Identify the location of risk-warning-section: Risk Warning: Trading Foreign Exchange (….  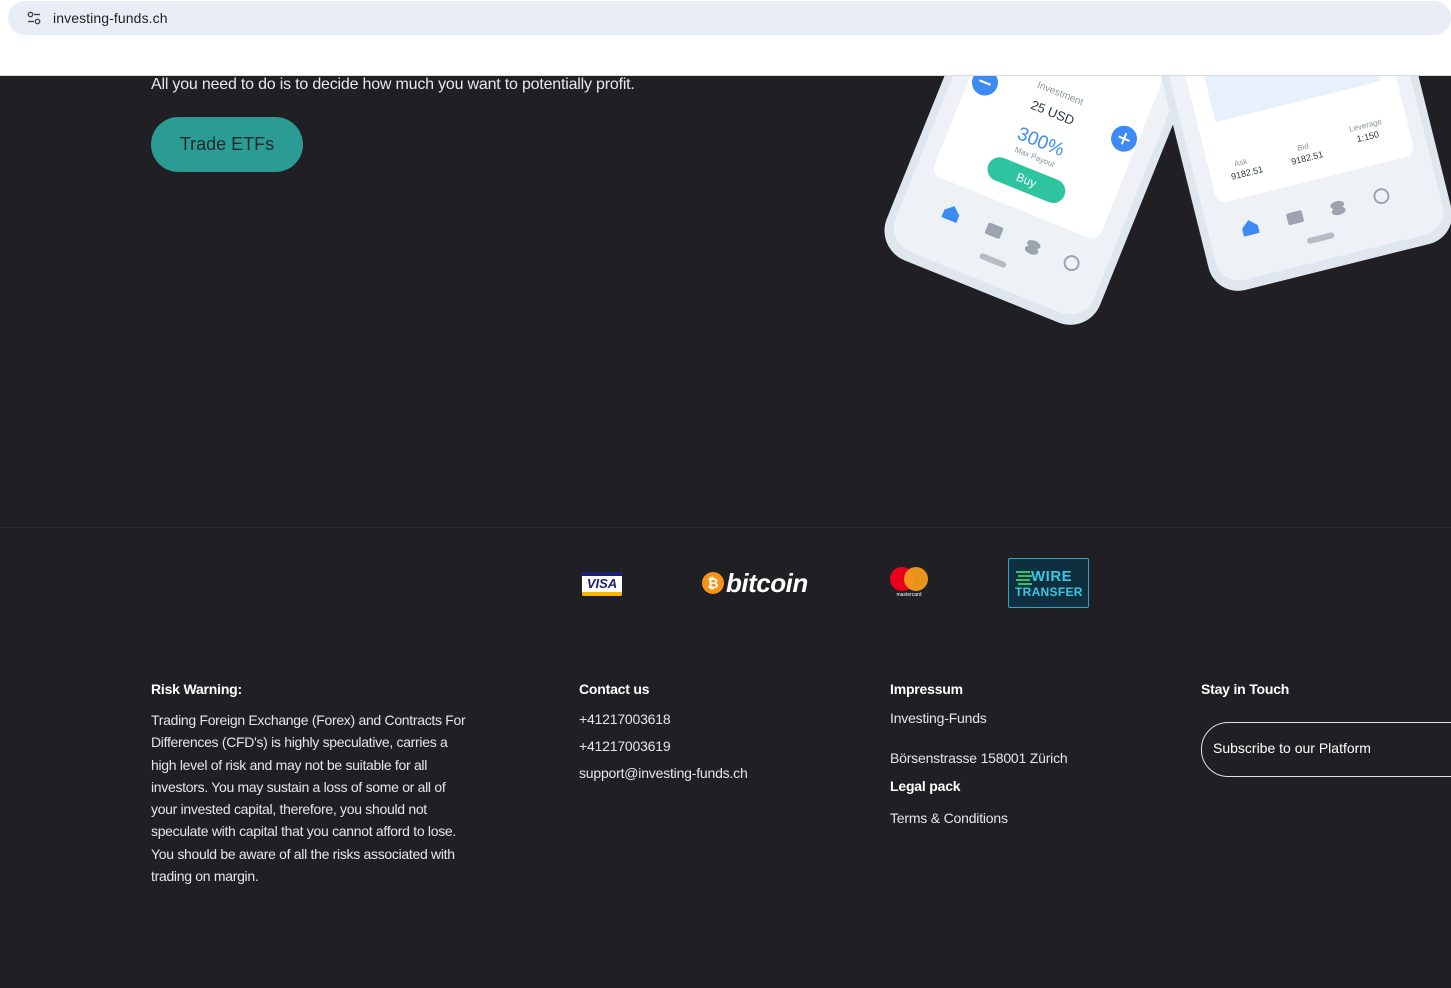
(311, 784).